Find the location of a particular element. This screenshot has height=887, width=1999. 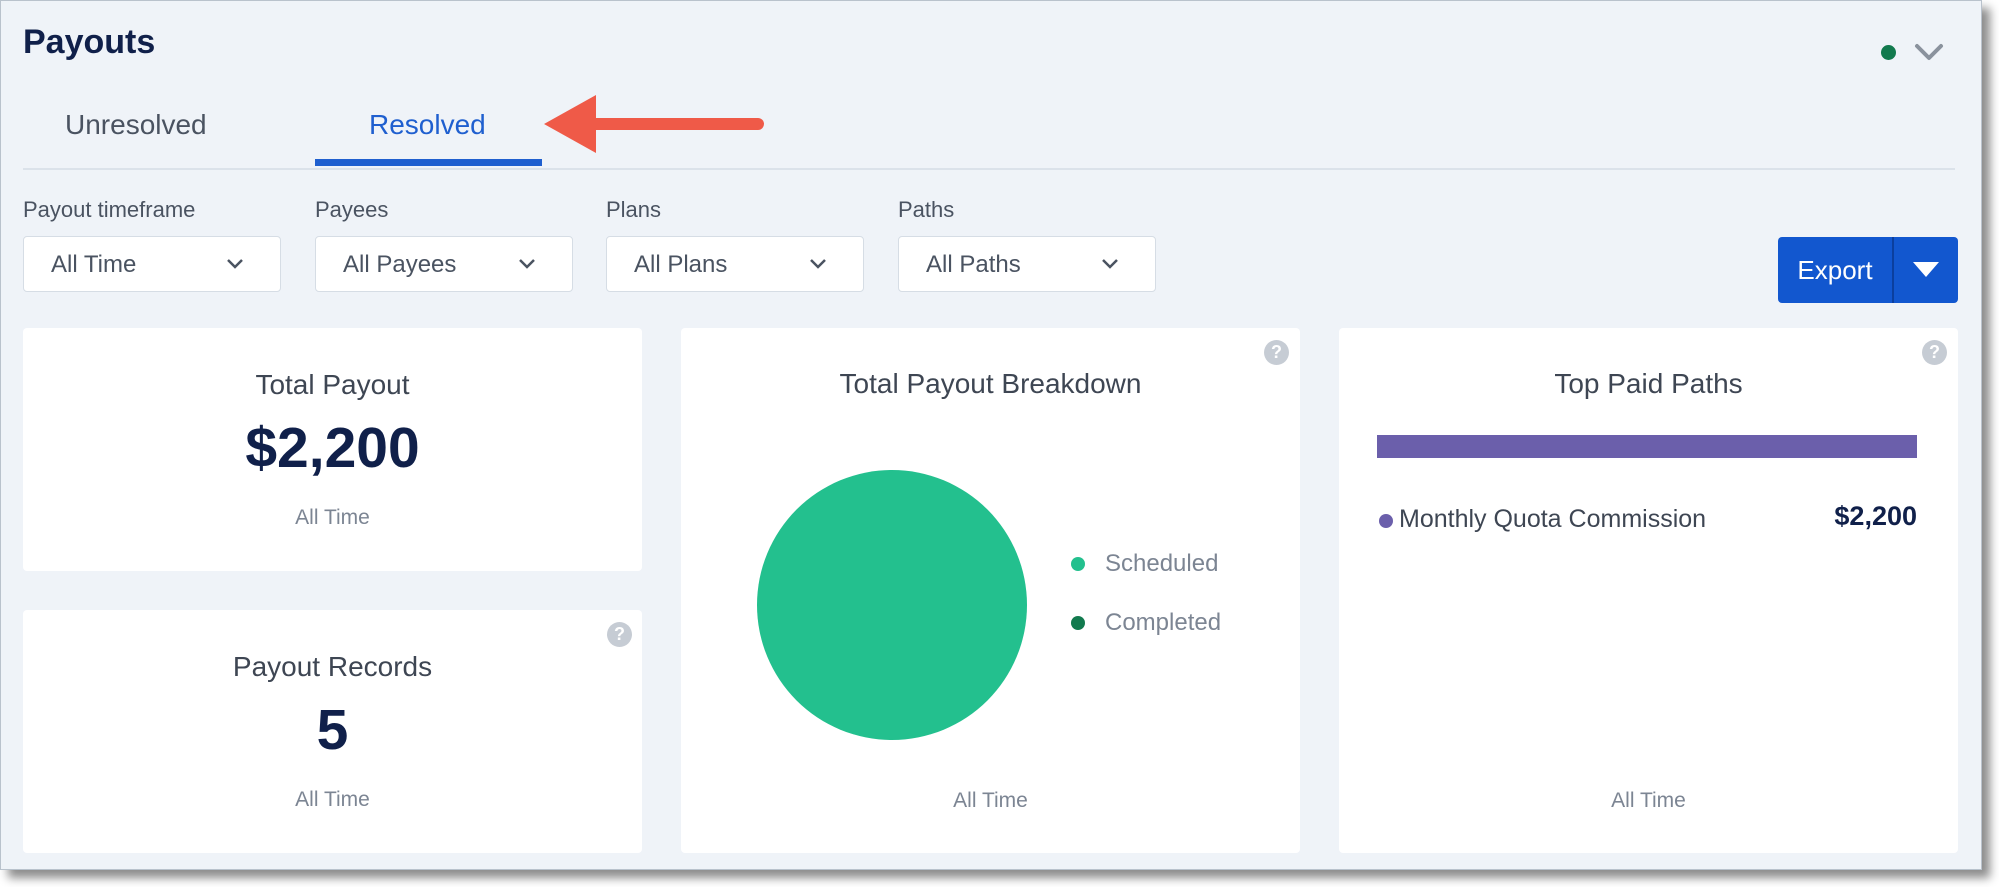

breakdown-pie-chart is located at coordinates (892, 605).